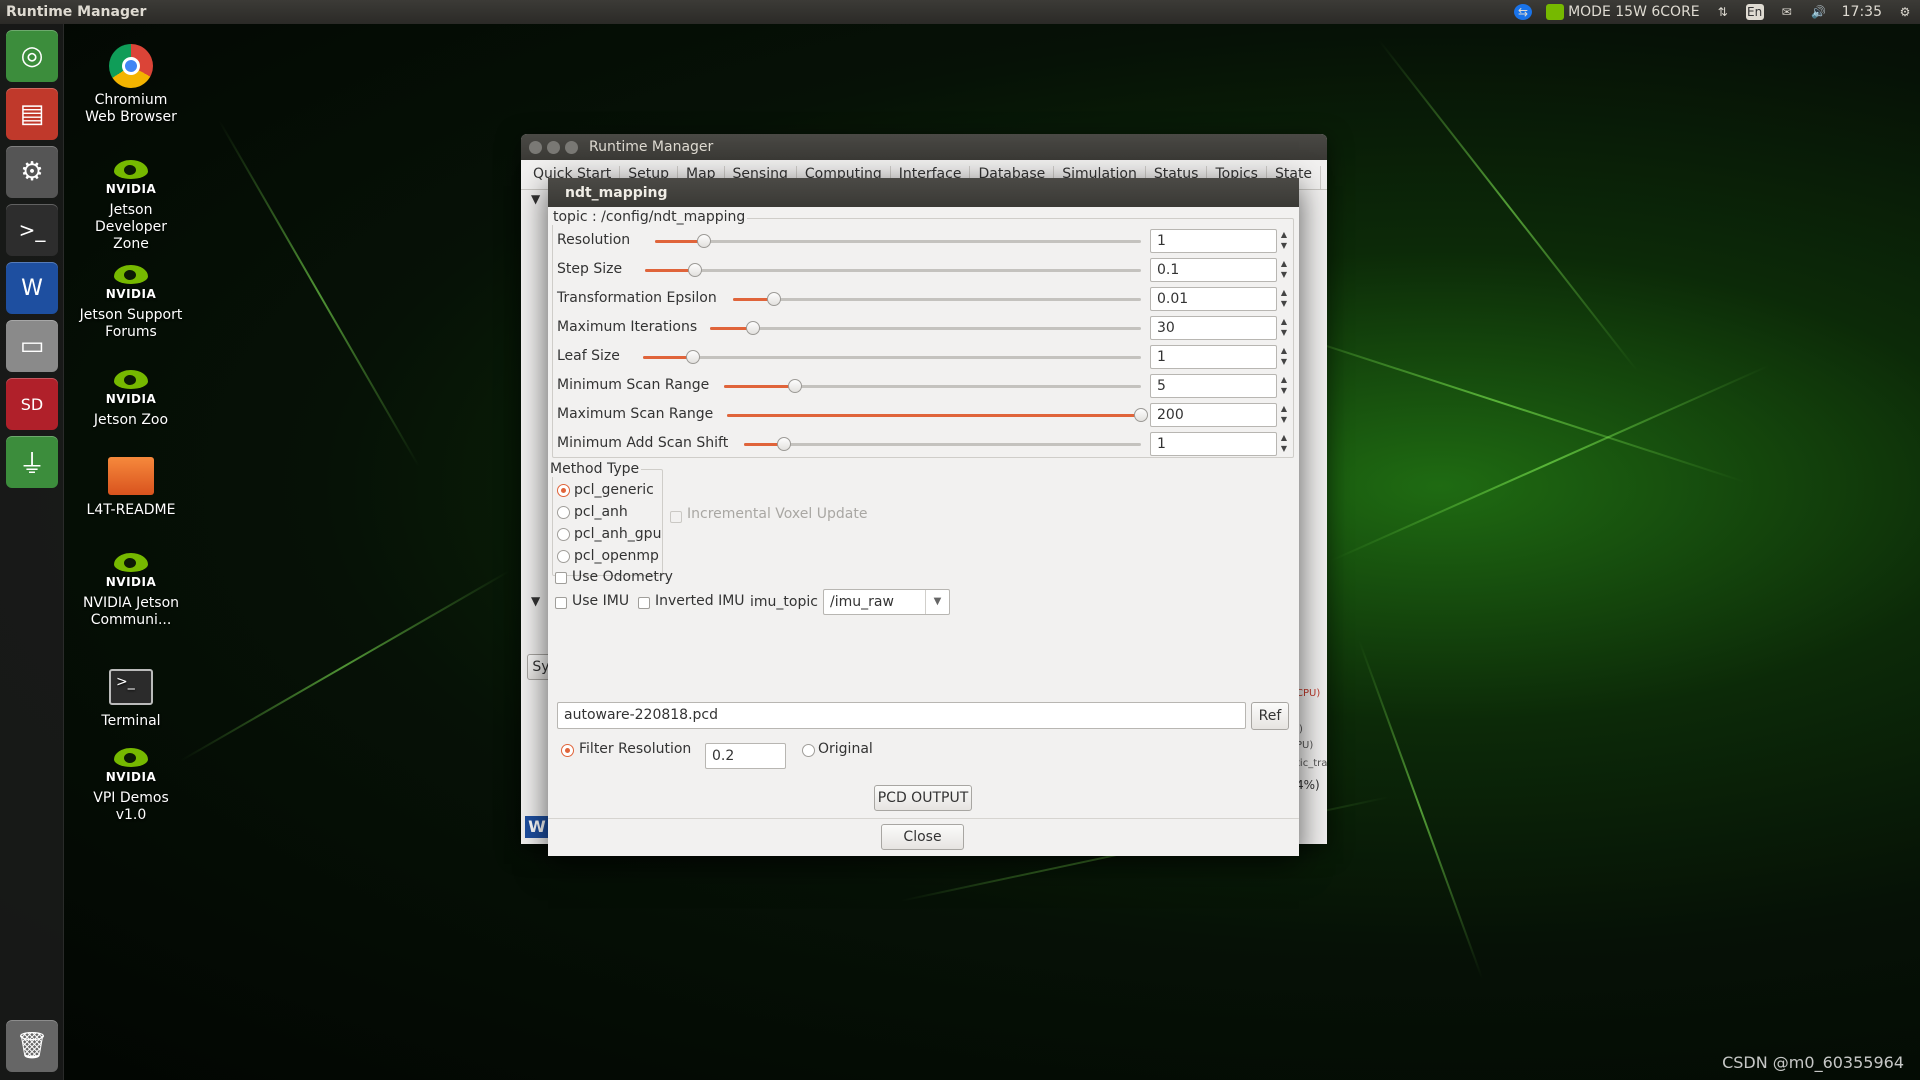 This screenshot has height=1080, width=1920. I want to click on ref-button: Ref, so click(1270, 716).